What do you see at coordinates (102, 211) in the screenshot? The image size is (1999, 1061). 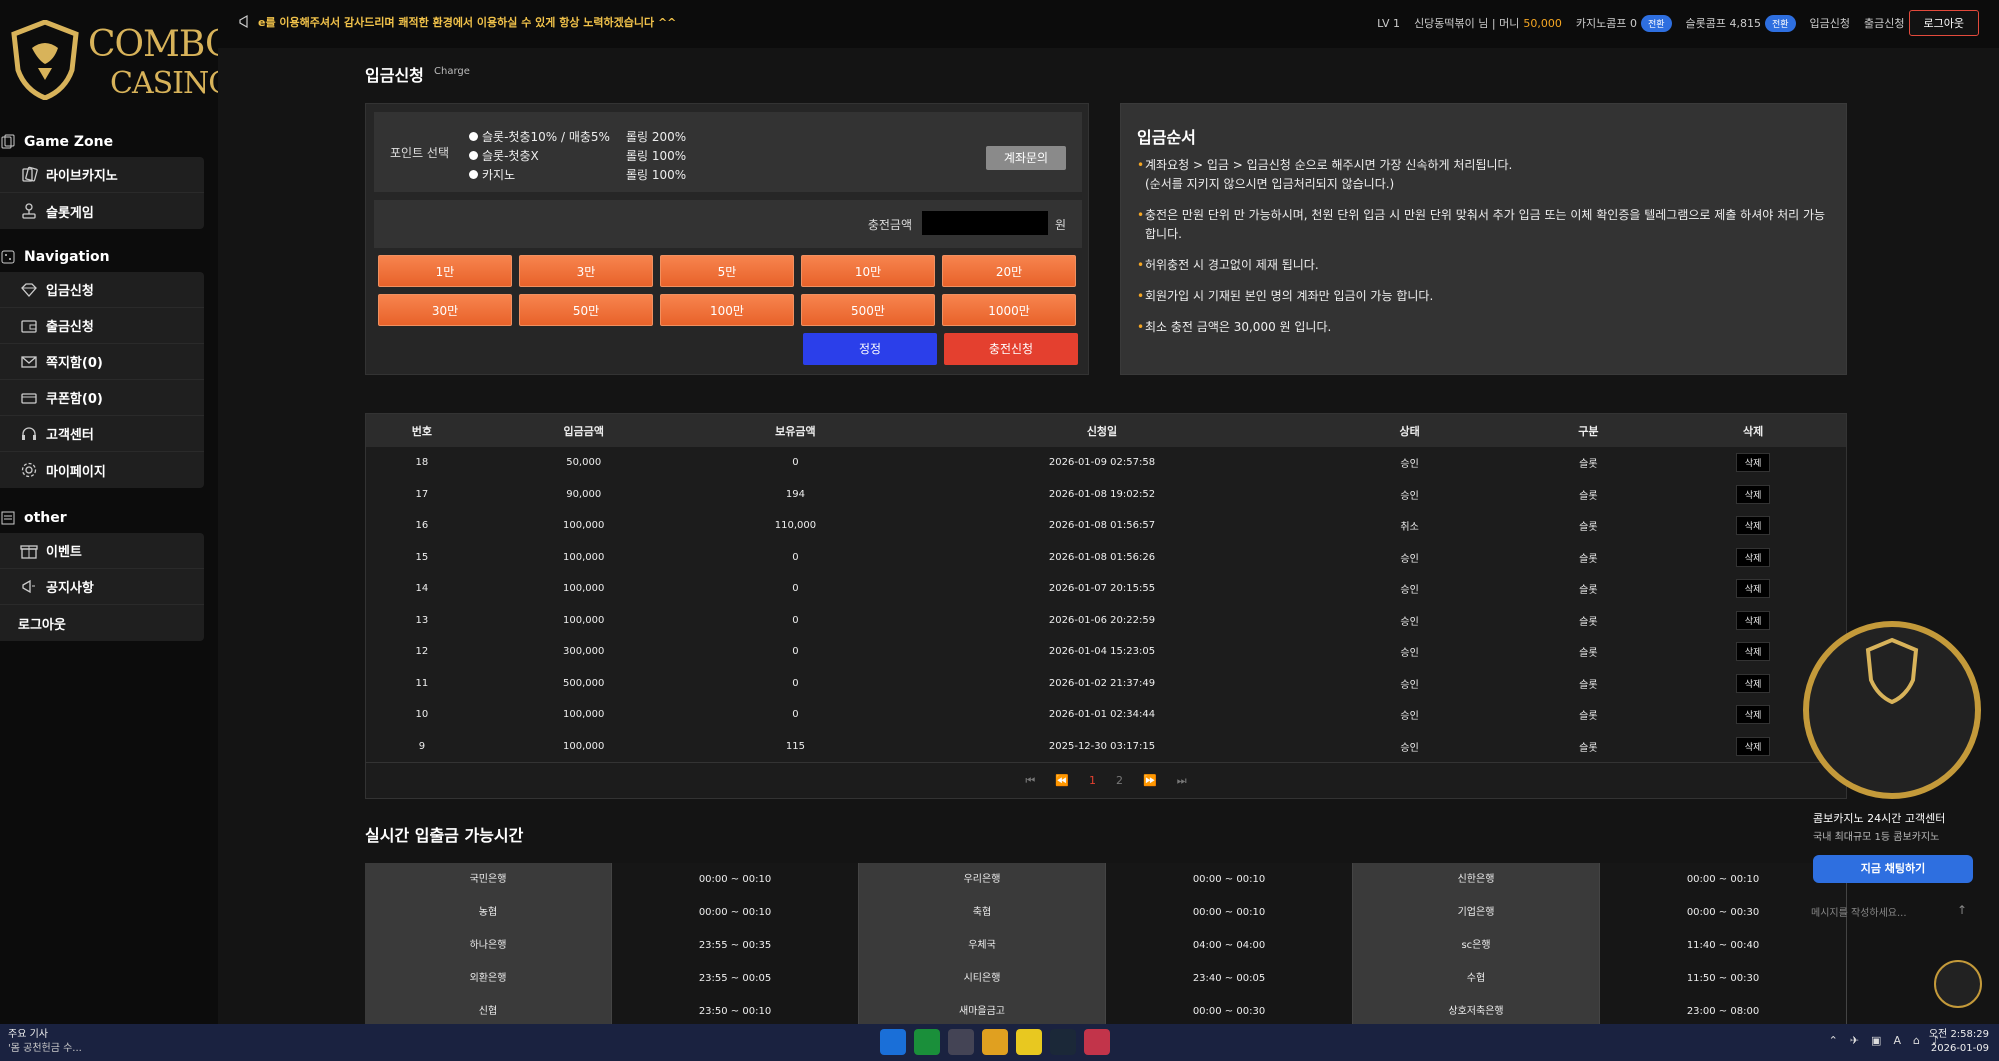 I see `sidebar-item-slot-game: 슬롯게임` at bounding box center [102, 211].